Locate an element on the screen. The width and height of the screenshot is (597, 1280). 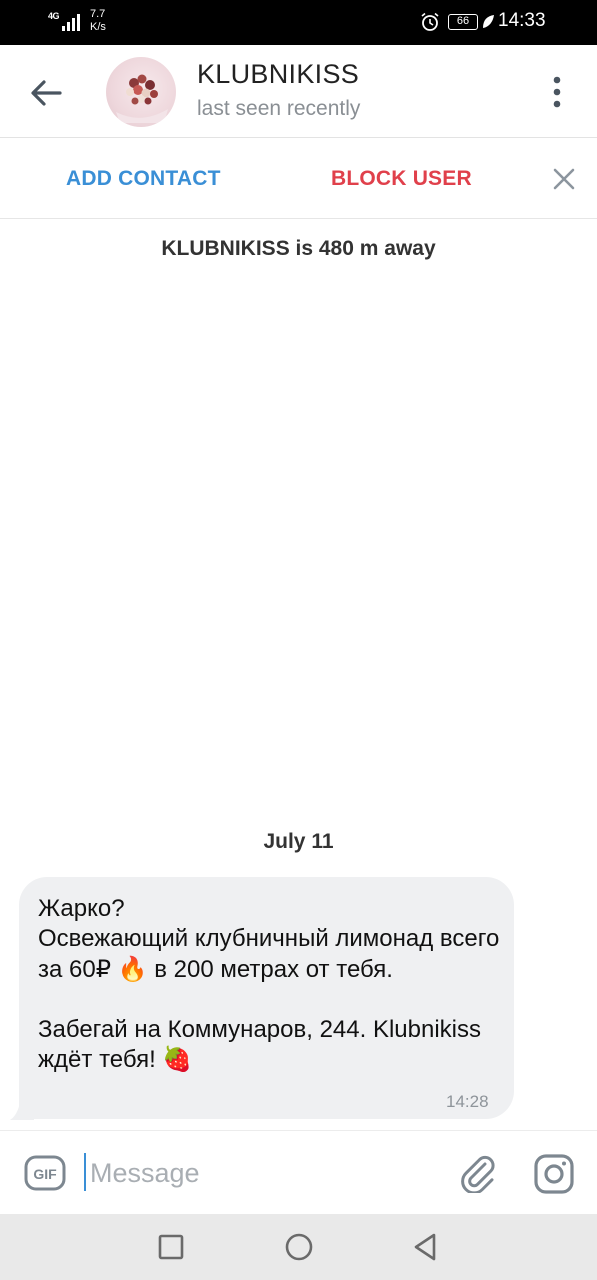
block-user-button: BLOCK USER is located at coordinates (401, 179).